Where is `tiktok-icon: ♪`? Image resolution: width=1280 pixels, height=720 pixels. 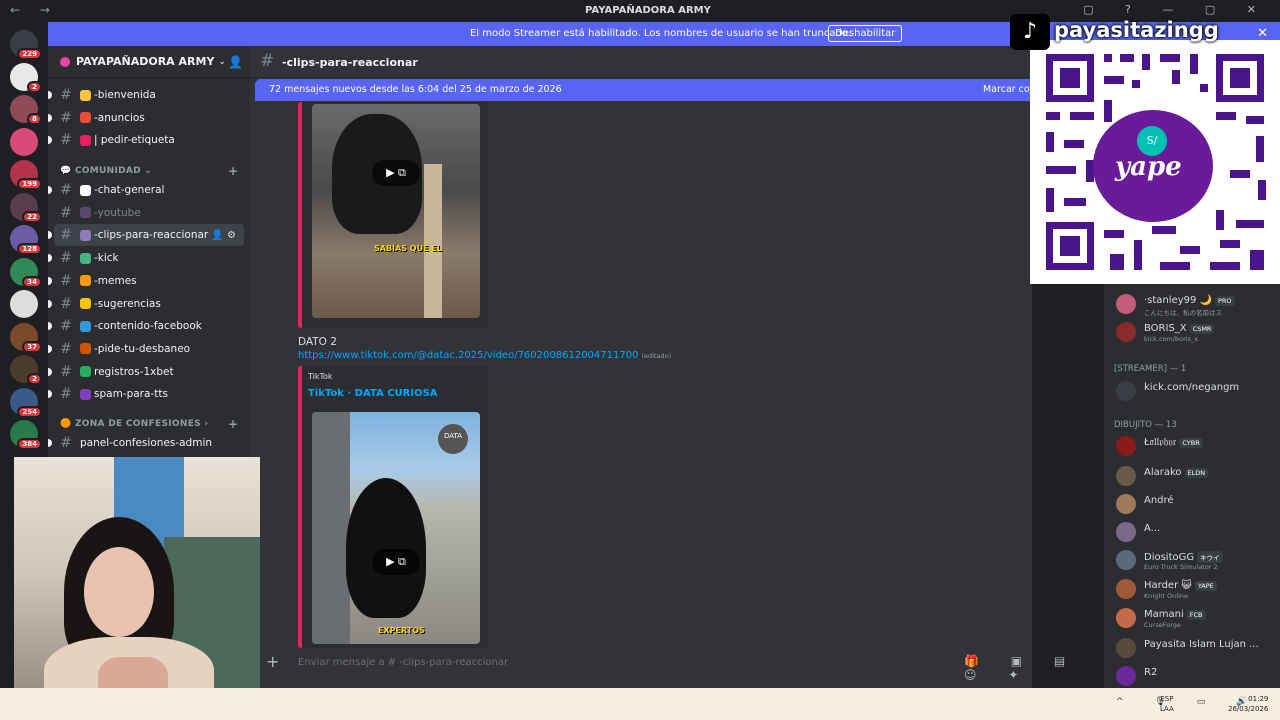 tiktok-icon: ♪ is located at coordinates (1030, 32).